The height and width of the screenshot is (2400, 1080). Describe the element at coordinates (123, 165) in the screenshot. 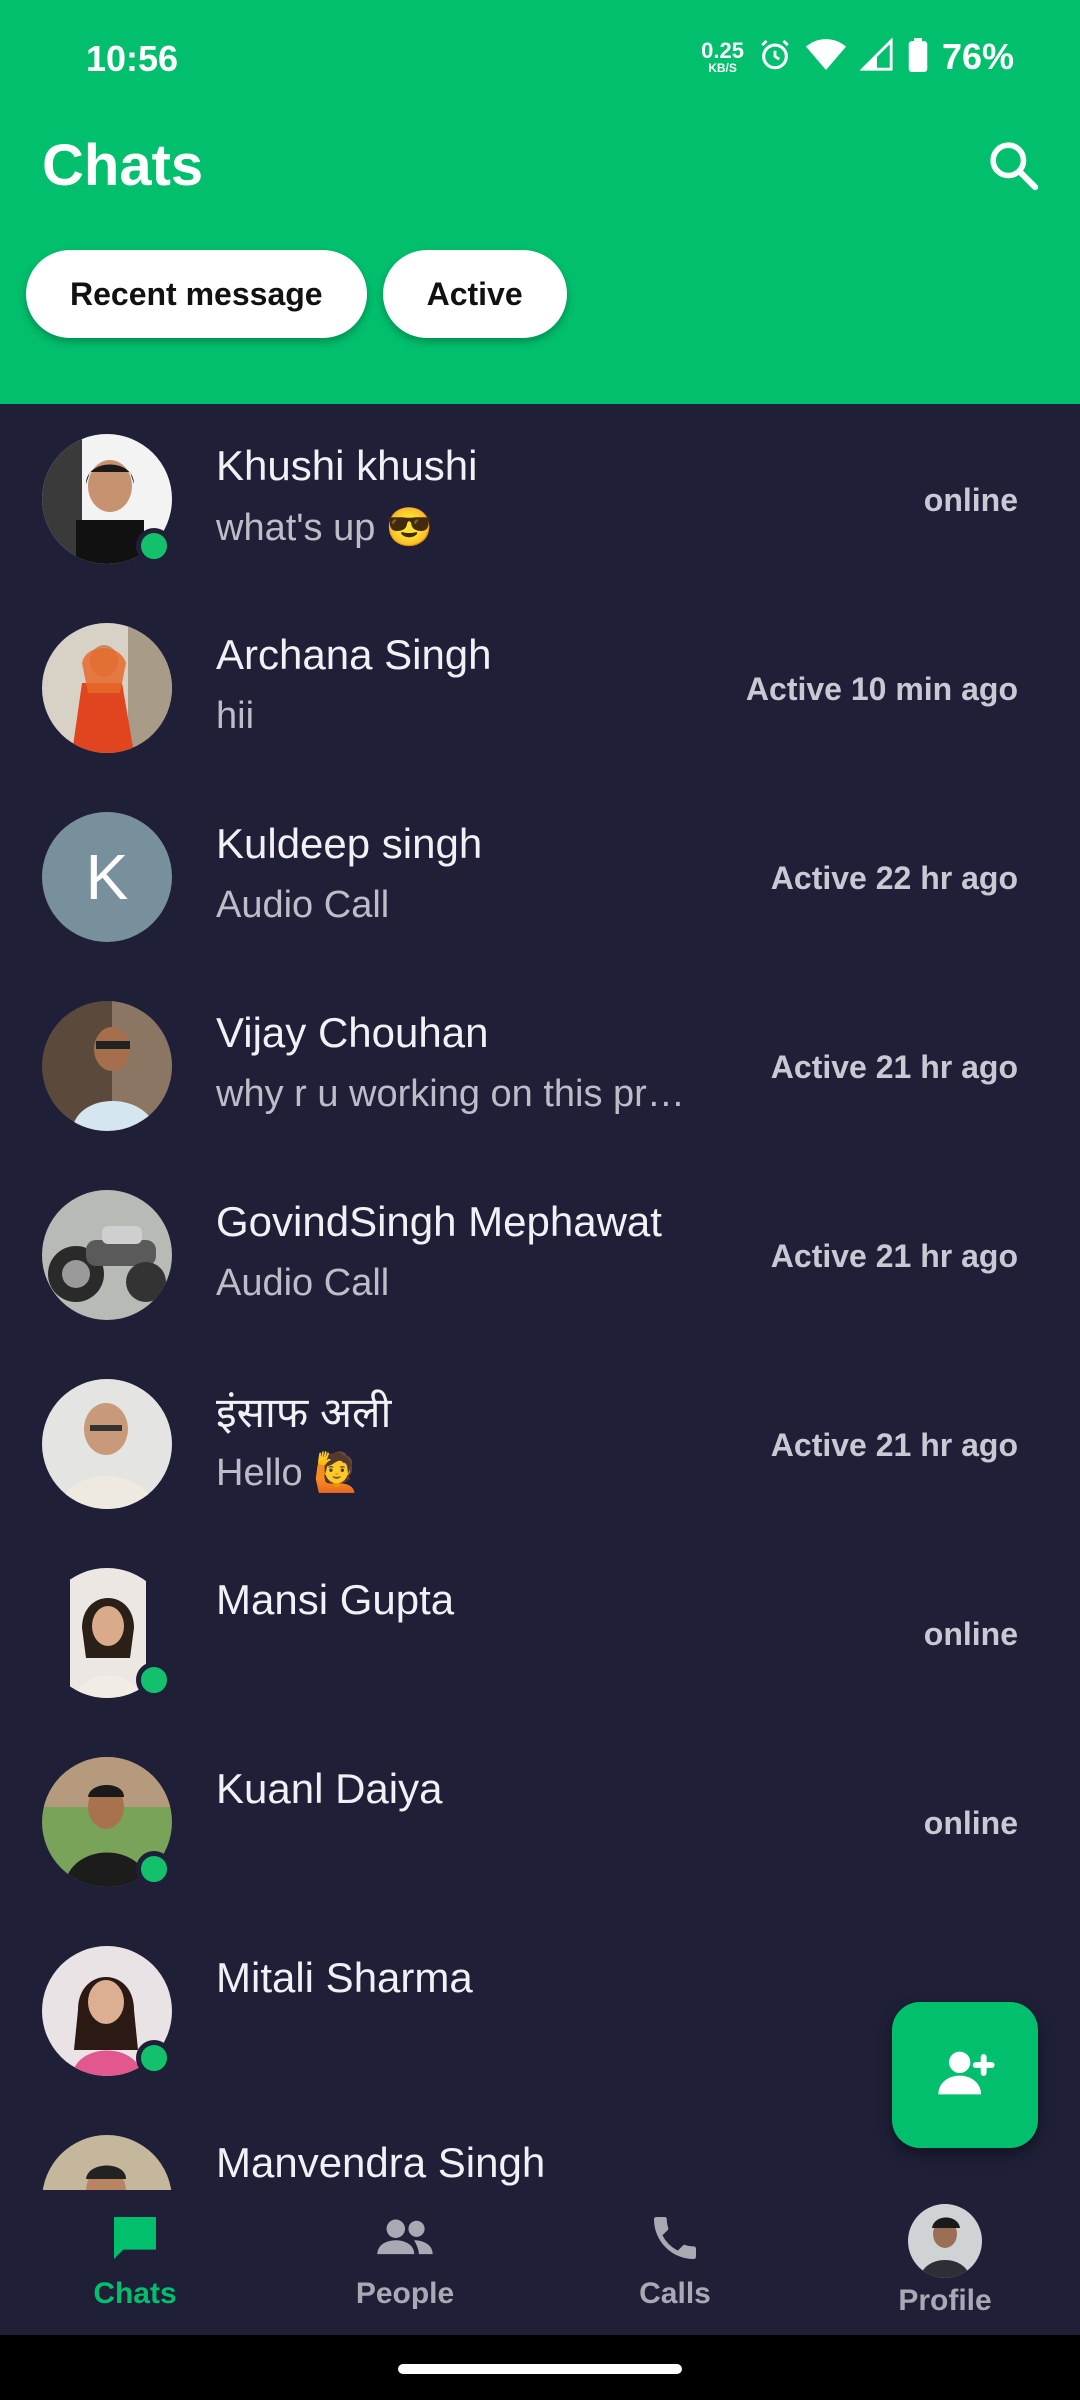

I see `page-title: Chats` at that location.